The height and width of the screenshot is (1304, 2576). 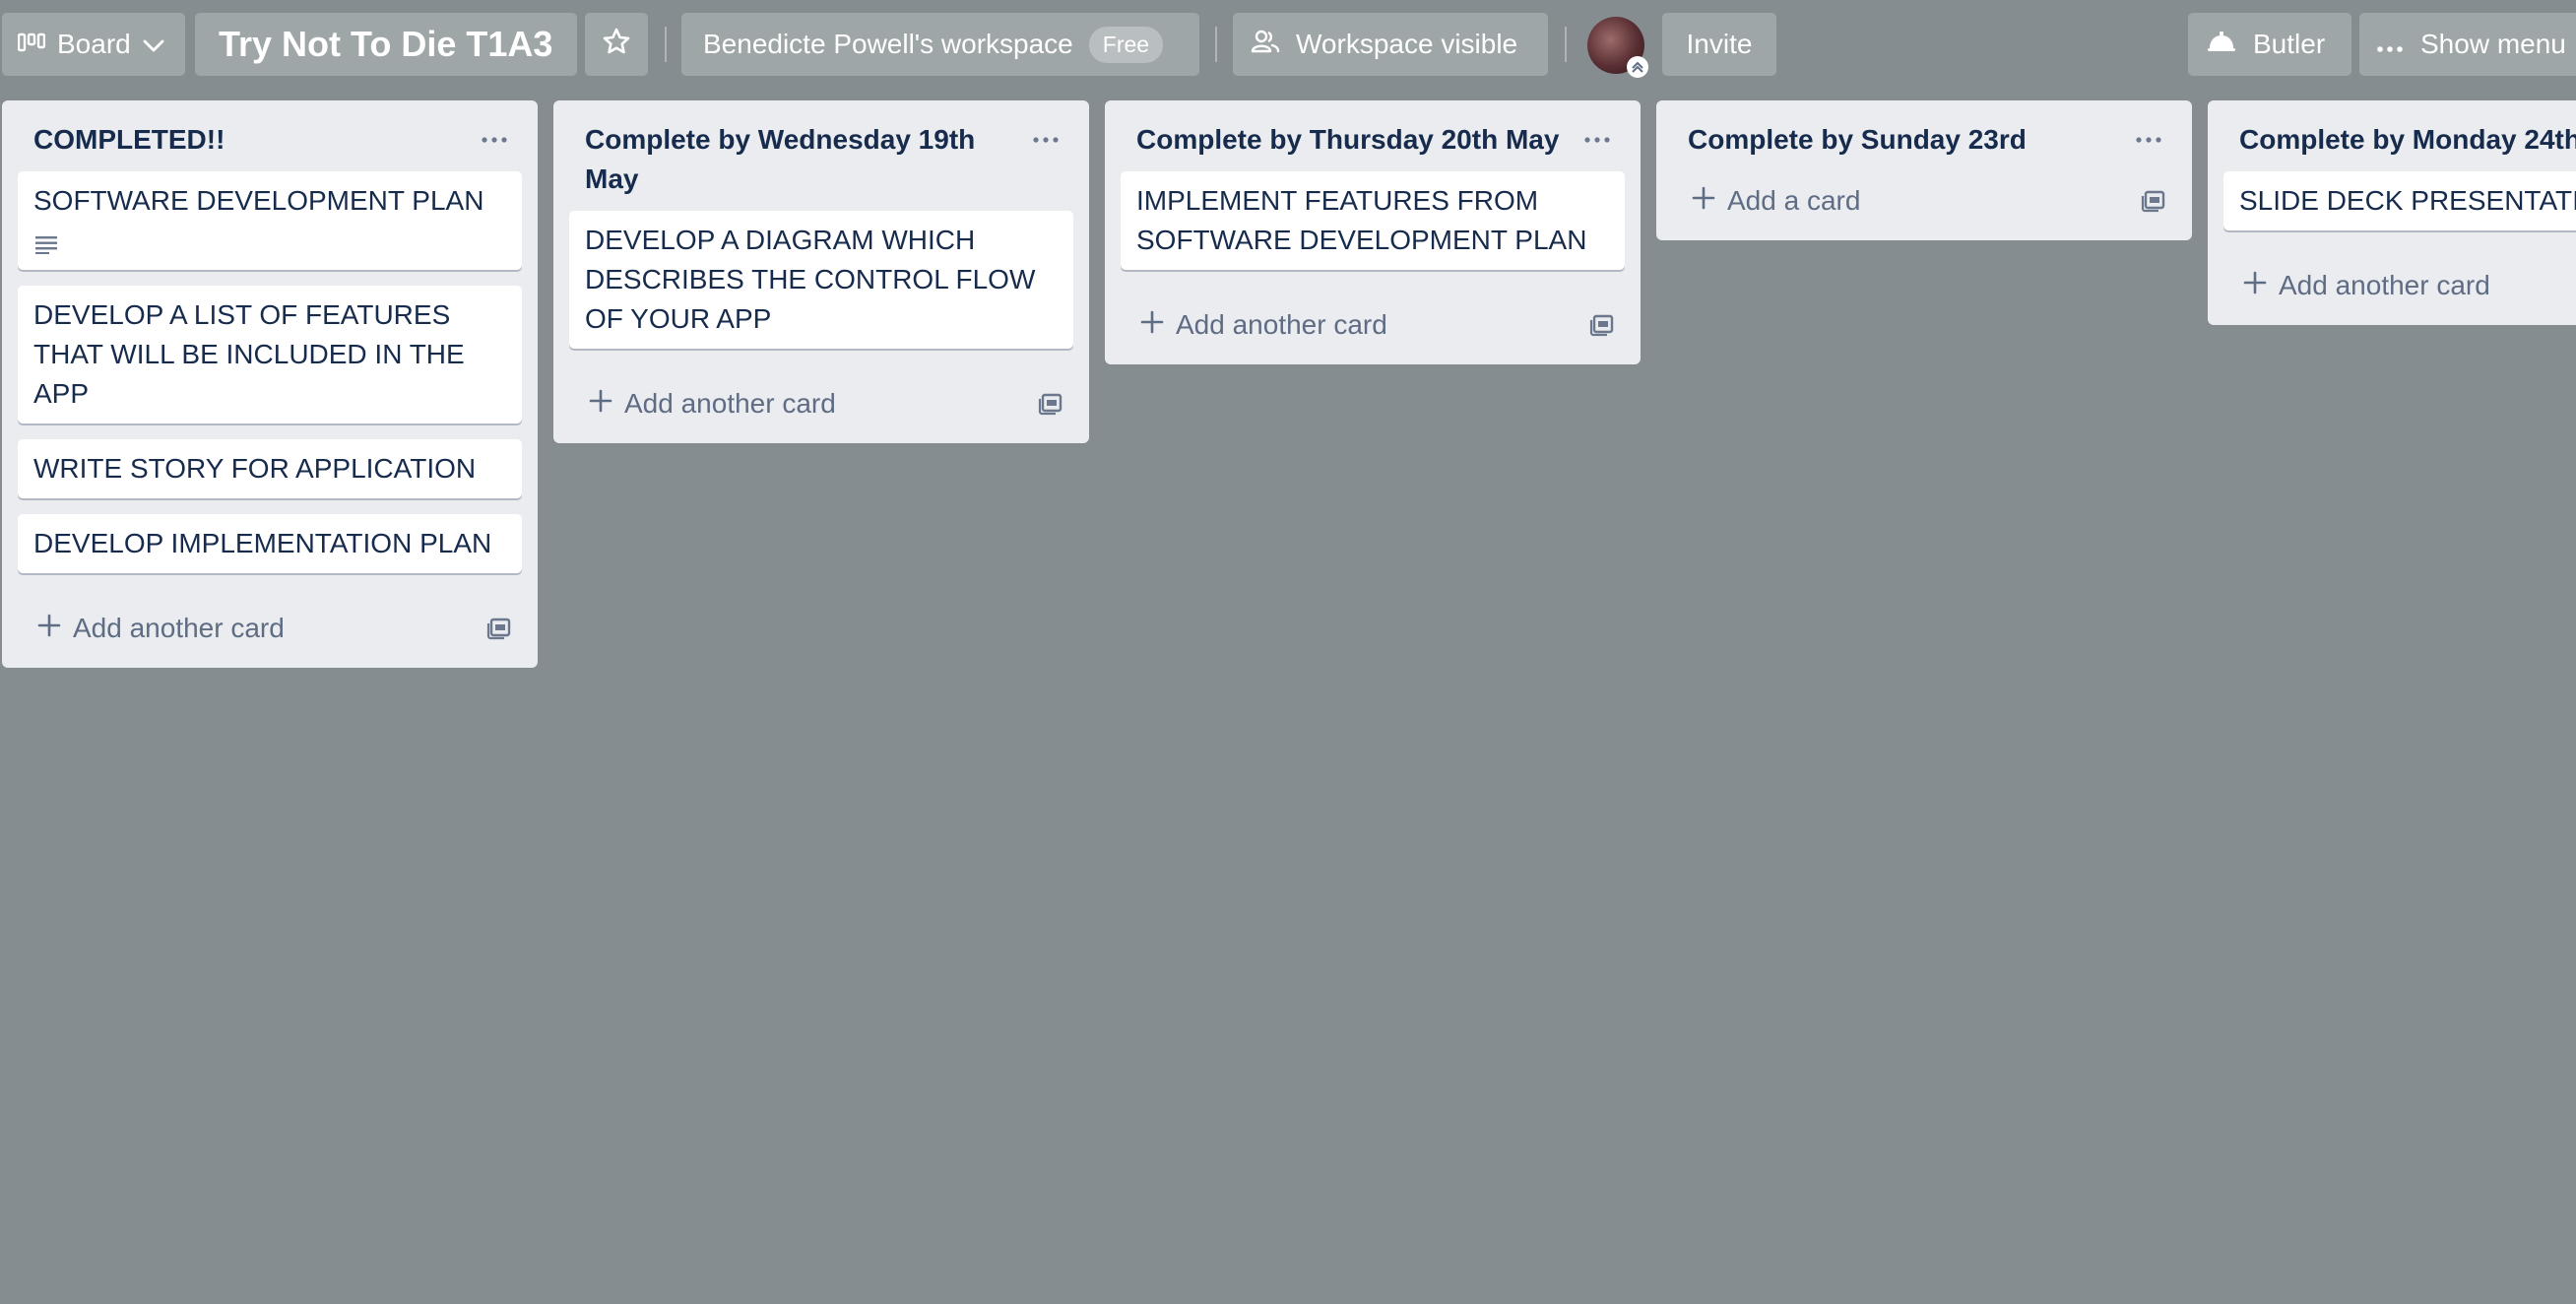 What do you see at coordinates (246, 140) in the screenshot?
I see `list-title: COMPLETED!!` at bounding box center [246, 140].